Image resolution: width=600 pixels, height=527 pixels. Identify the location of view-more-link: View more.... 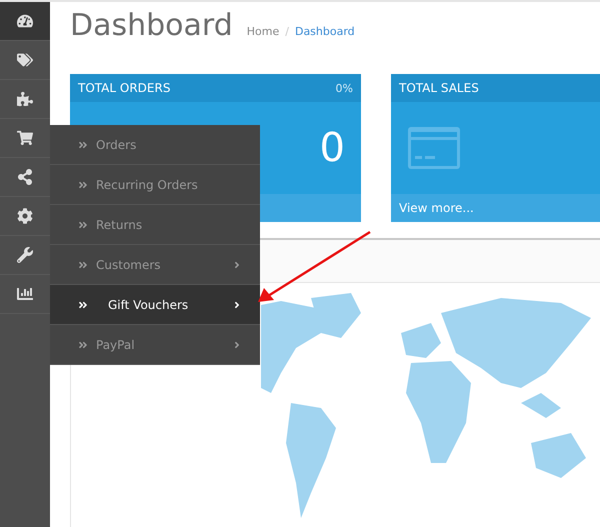
(495, 208).